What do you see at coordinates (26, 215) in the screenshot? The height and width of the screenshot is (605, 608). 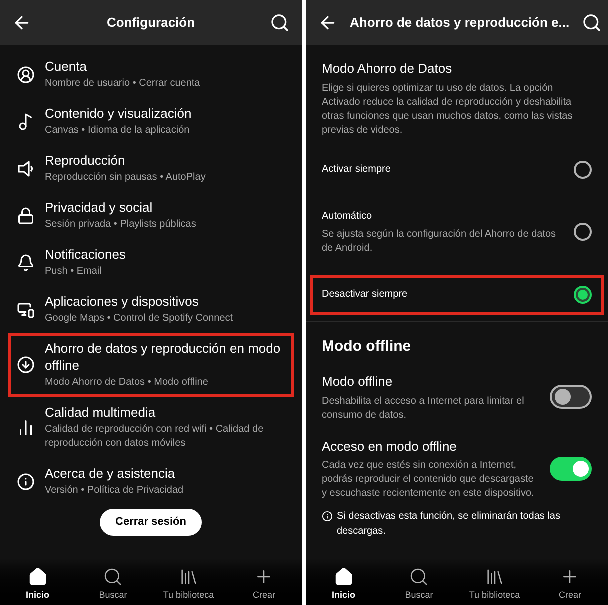 I see `lock-icon` at bounding box center [26, 215].